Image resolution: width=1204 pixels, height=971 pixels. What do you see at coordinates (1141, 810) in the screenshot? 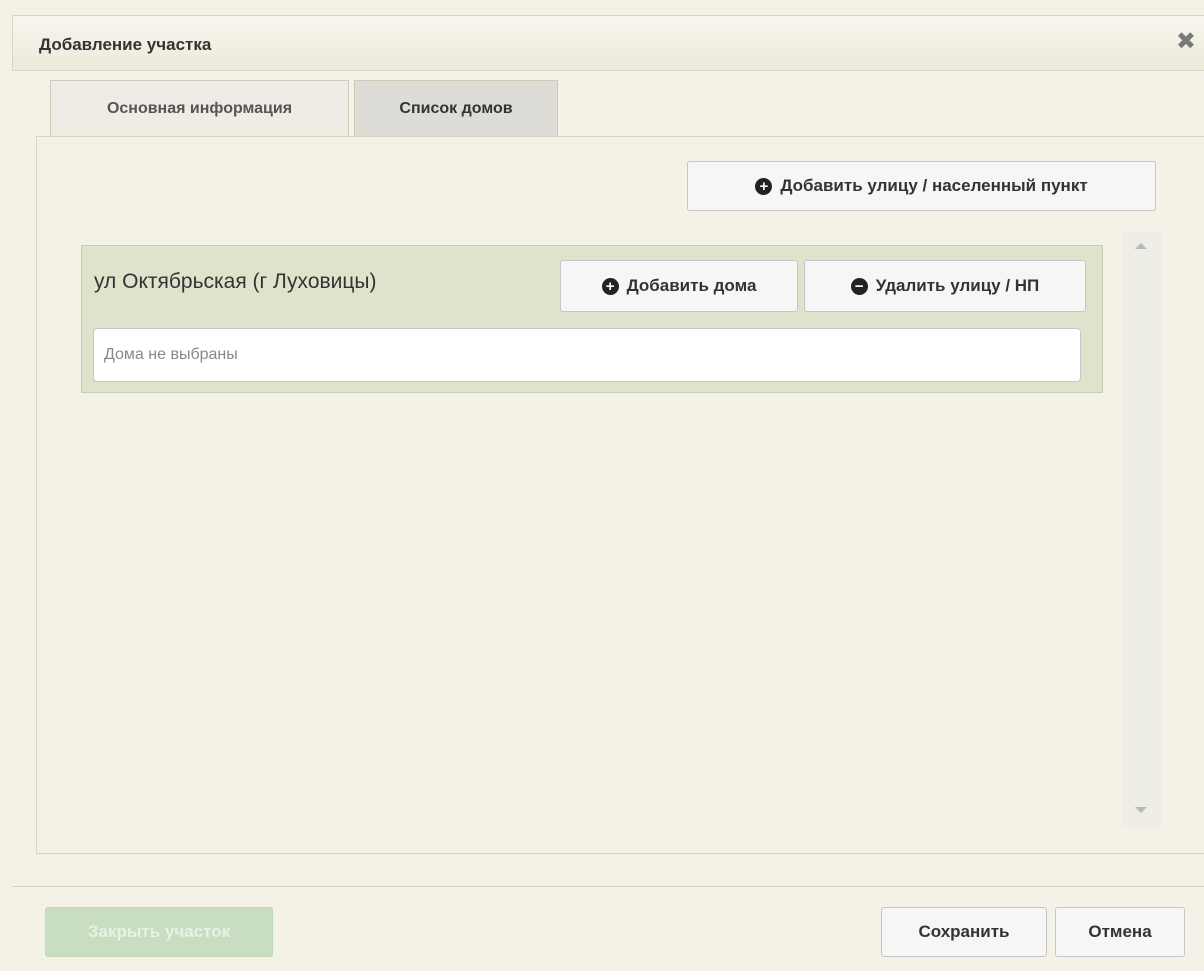
I see `scroll-down-arrow-icon` at bounding box center [1141, 810].